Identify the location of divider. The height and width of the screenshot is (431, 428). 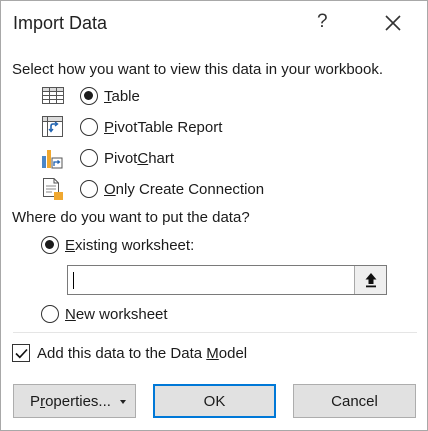
(215, 332).